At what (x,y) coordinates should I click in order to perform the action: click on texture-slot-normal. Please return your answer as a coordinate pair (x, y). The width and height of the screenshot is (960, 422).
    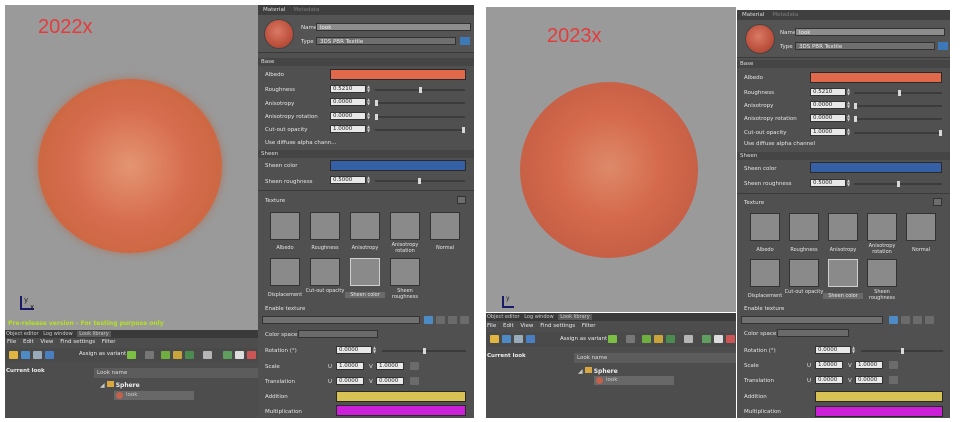
    Looking at the image, I should click on (445, 226).